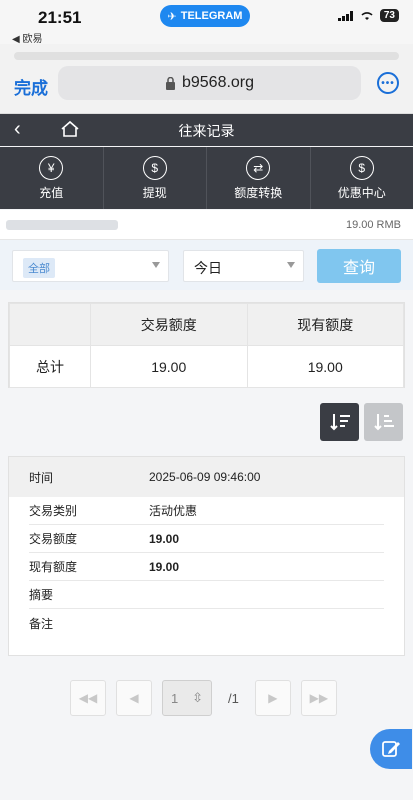 This screenshot has width=413, height=800. I want to click on right-arrow-icon: ▶, so click(273, 698).